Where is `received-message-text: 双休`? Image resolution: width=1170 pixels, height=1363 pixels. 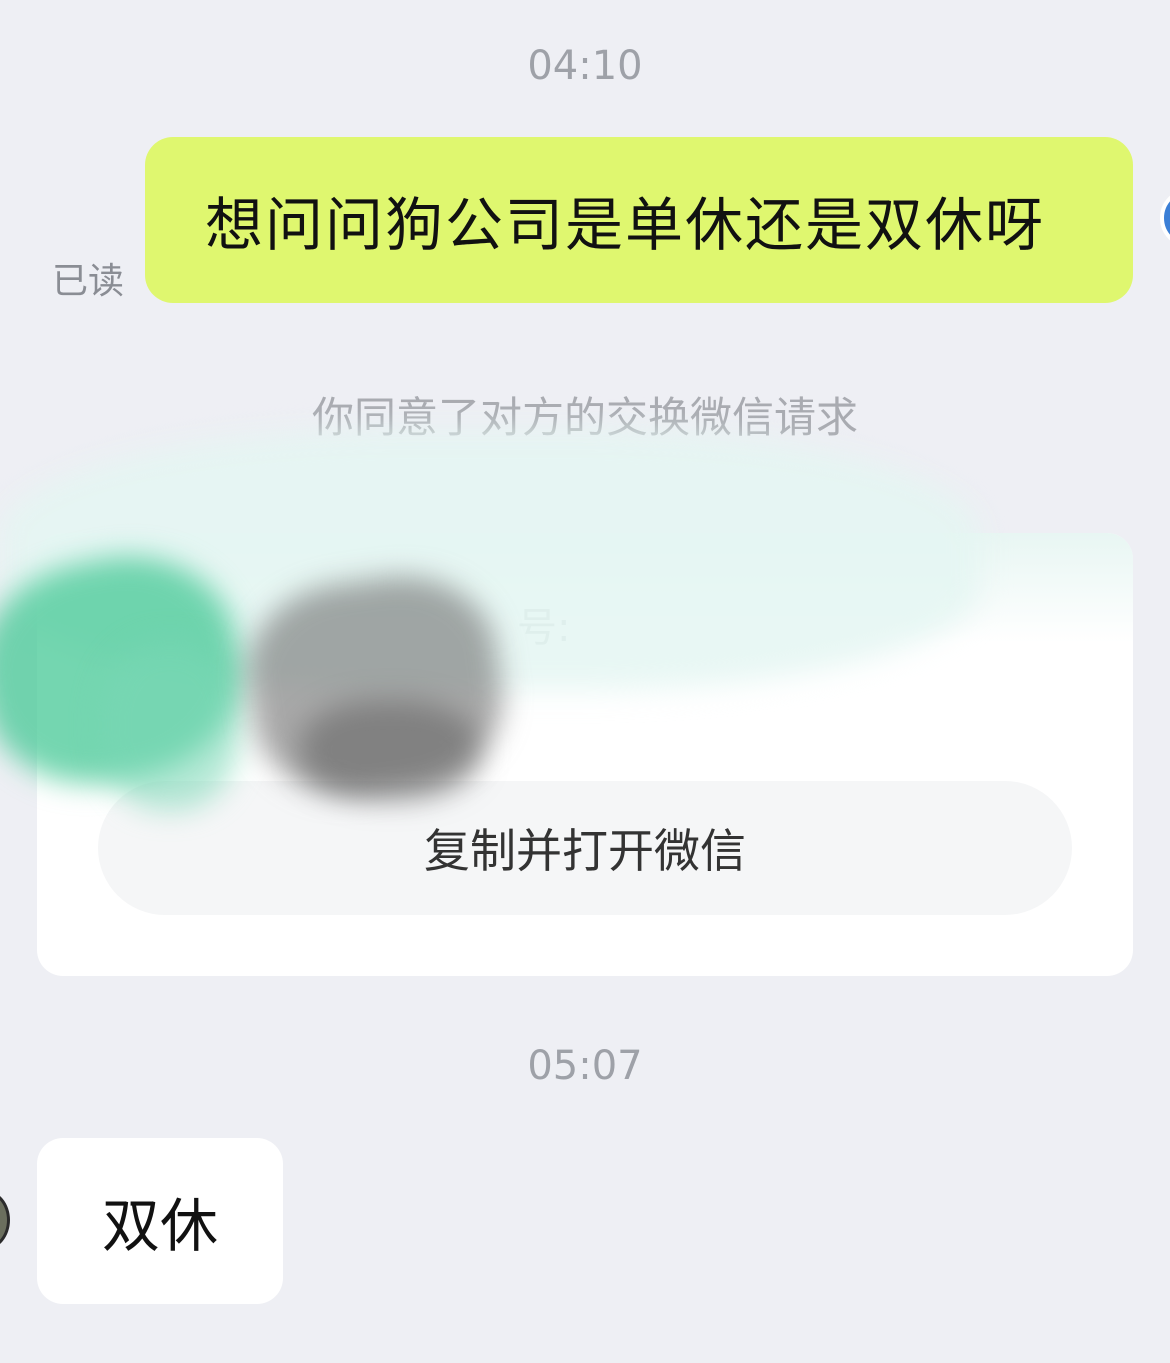
received-message-text: 双休 is located at coordinates (159, 1226).